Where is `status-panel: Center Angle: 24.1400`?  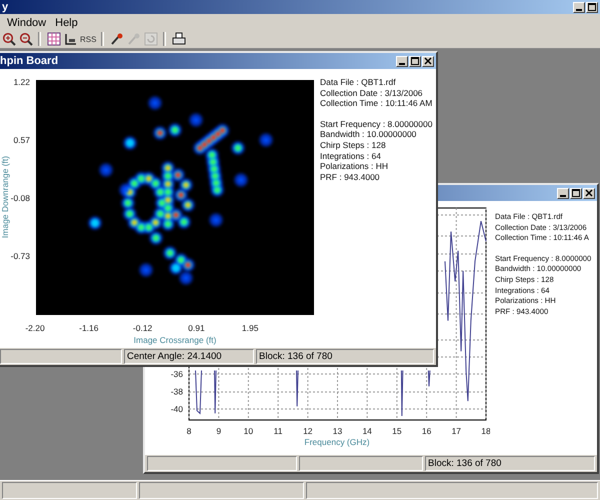 status-panel: Center Angle: 24.1400 is located at coordinates (189, 356).